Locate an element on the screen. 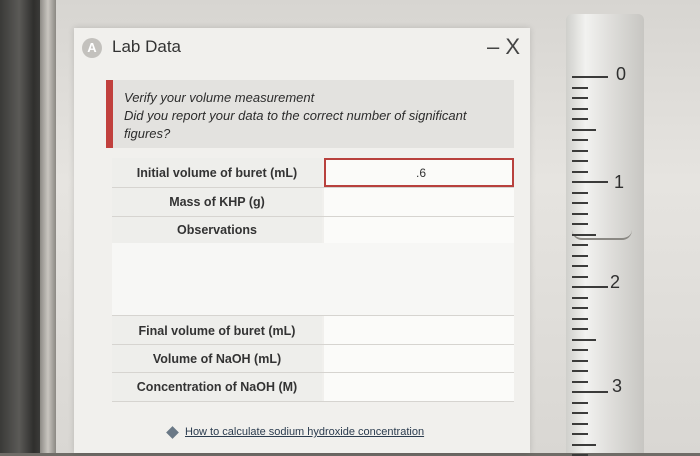  table-row-mass-khp: Mass of KHP (g) is located at coordinates (313, 202).